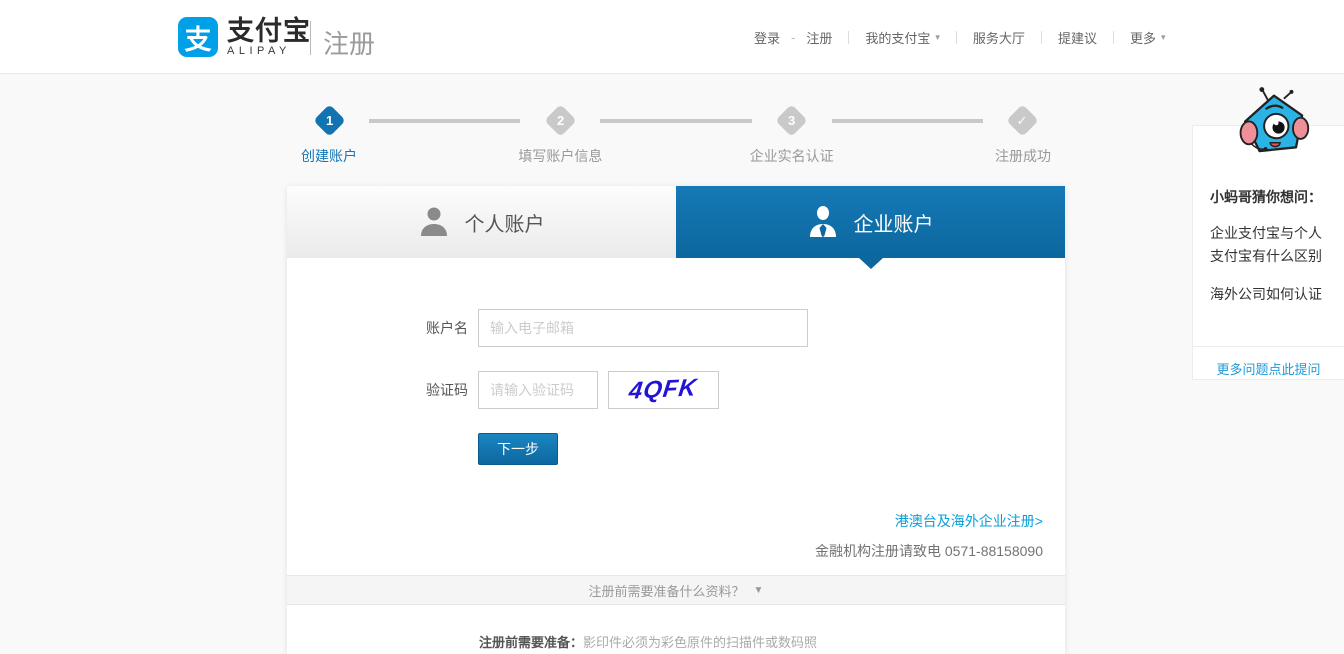 The height and width of the screenshot is (654, 1344). What do you see at coordinates (560, 156) in the screenshot?
I see `step-2-label: 填写账户信息` at bounding box center [560, 156].